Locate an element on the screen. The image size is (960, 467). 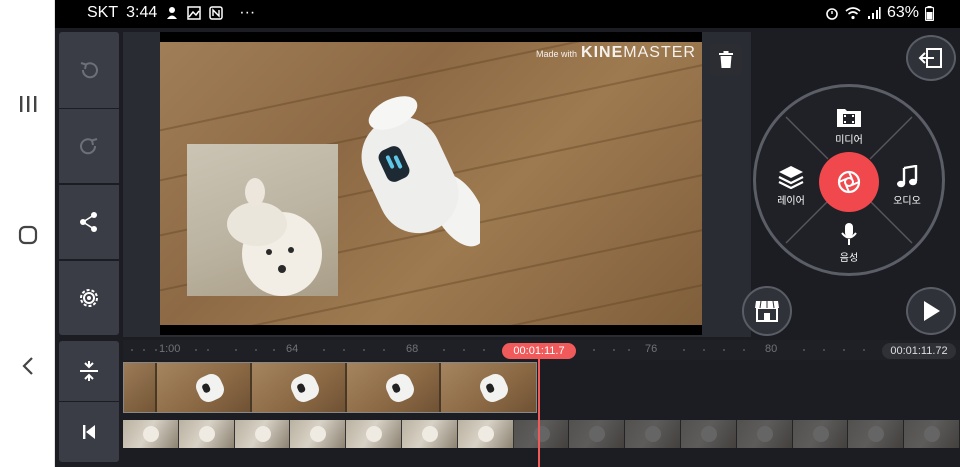
nfc-icon is located at coordinates (216, 13).